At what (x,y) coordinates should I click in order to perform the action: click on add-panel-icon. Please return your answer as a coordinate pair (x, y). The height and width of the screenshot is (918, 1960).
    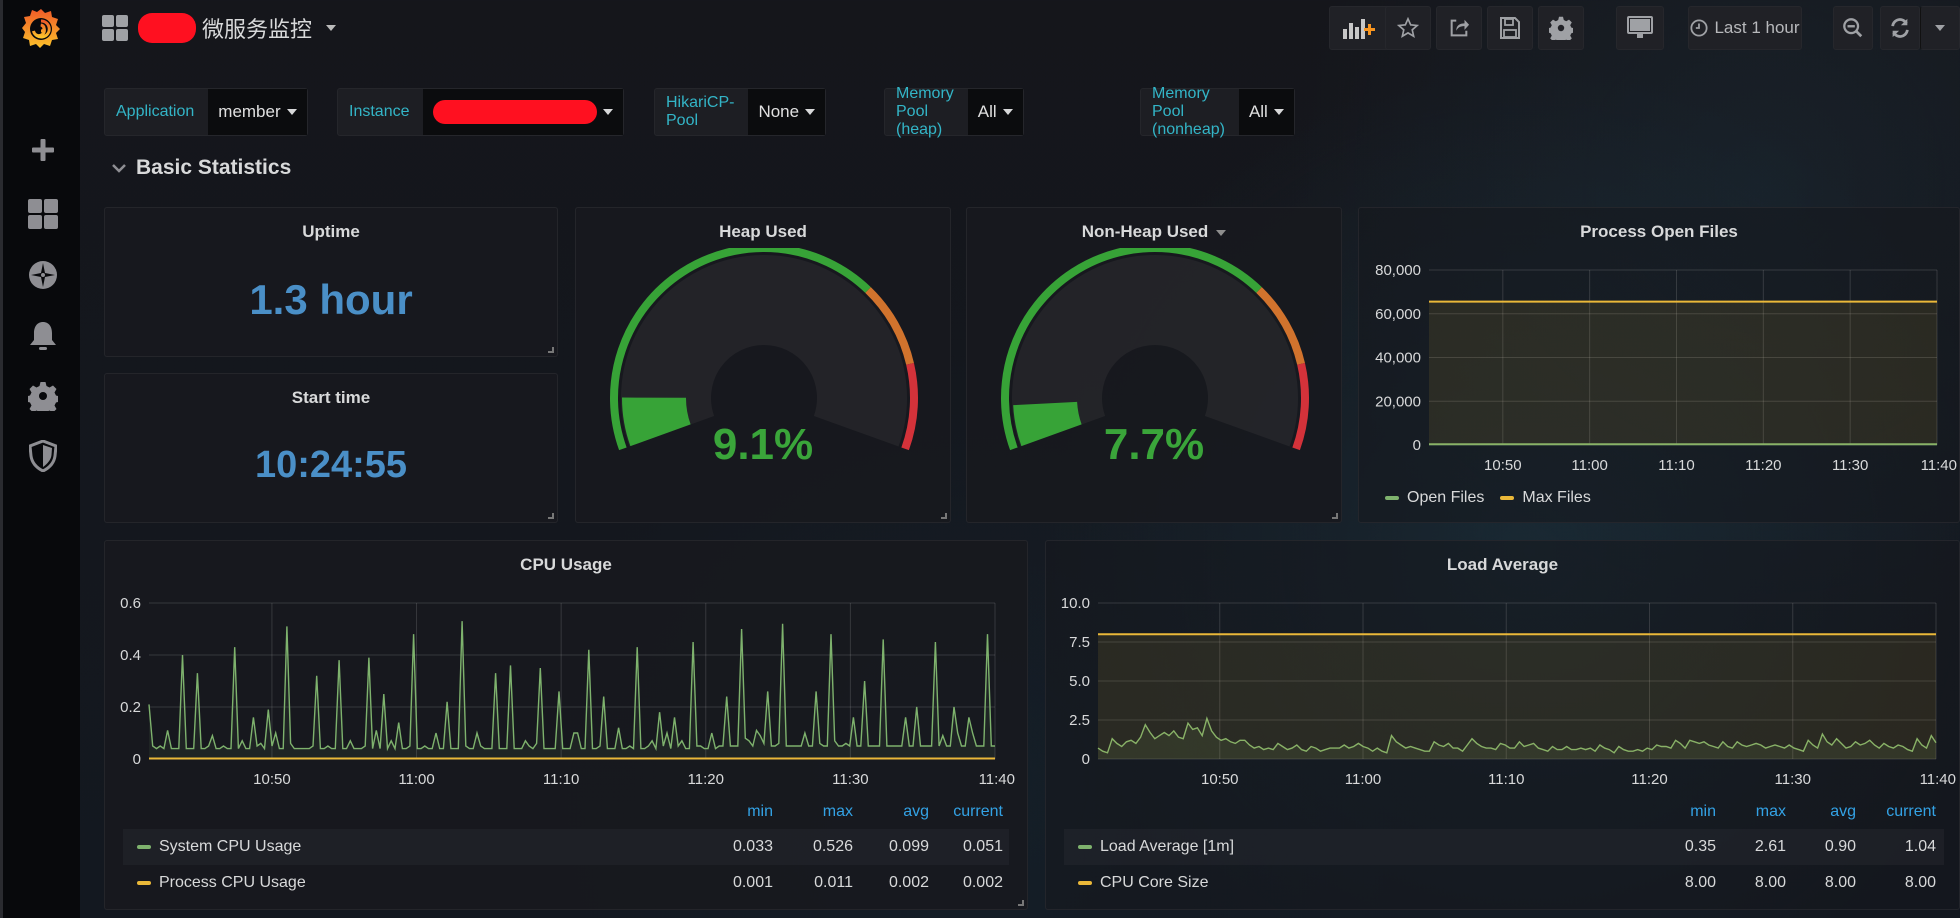
    Looking at the image, I should click on (1359, 29).